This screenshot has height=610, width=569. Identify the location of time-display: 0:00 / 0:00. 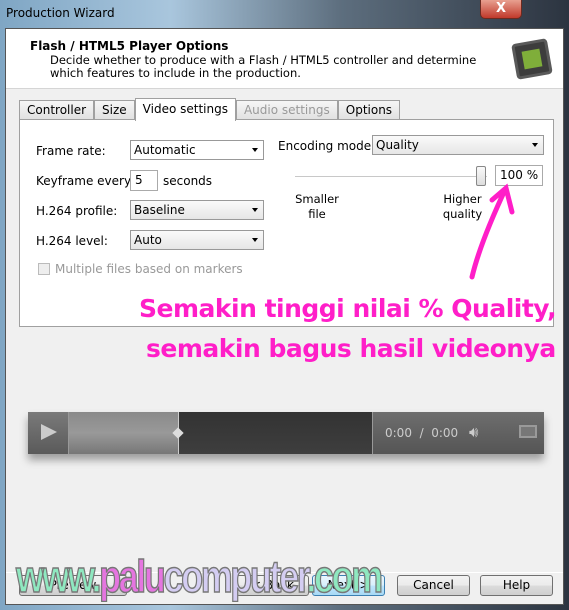
(422, 433).